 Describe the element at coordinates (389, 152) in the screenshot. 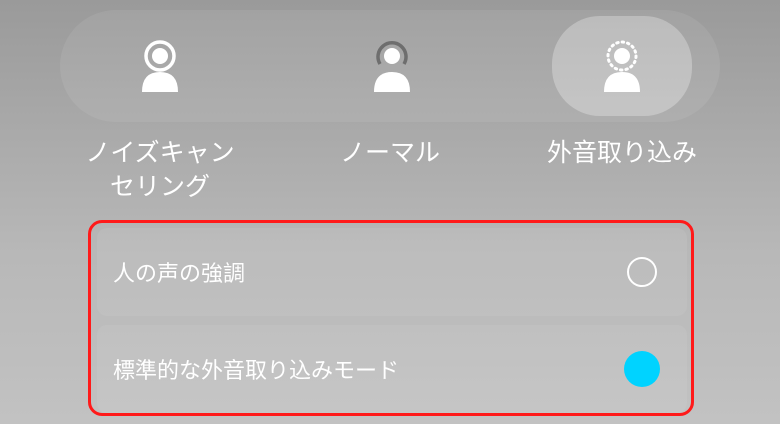

I see `mode-label-normal: ノーマル` at that location.